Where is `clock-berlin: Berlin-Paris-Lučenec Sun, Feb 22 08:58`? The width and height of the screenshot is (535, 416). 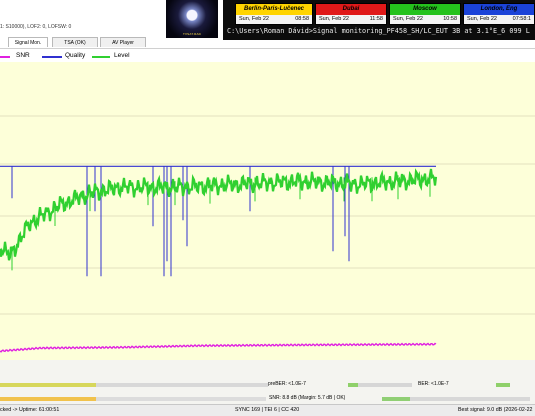
clock-berlin: Berlin-Paris-Lučenec Sun, Feb 22 08:58 is located at coordinates (274, 14).